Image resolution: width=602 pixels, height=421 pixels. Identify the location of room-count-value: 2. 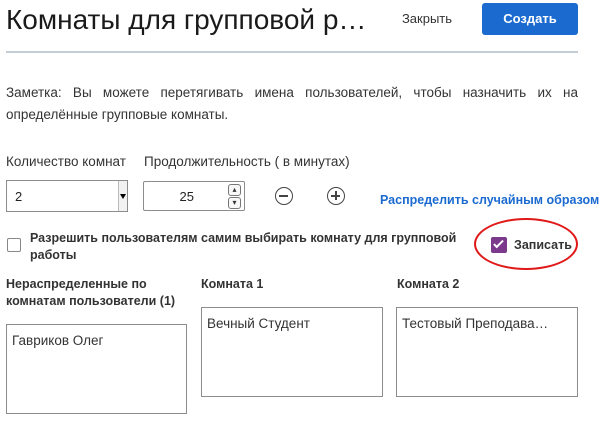
(19, 196).